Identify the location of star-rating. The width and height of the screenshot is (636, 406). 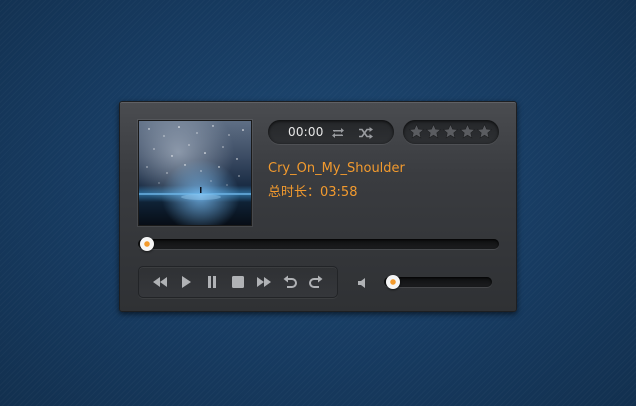
(451, 132).